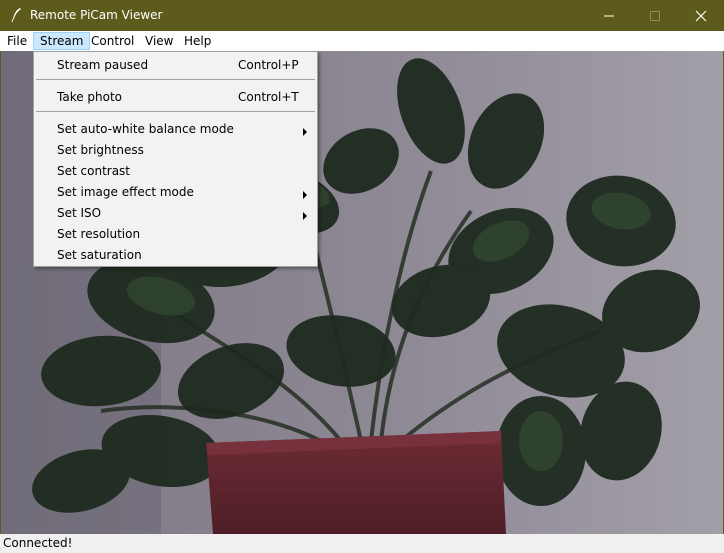  What do you see at coordinates (145, 129) in the screenshot?
I see `menu-item-label: Set auto-white balance mode` at bounding box center [145, 129].